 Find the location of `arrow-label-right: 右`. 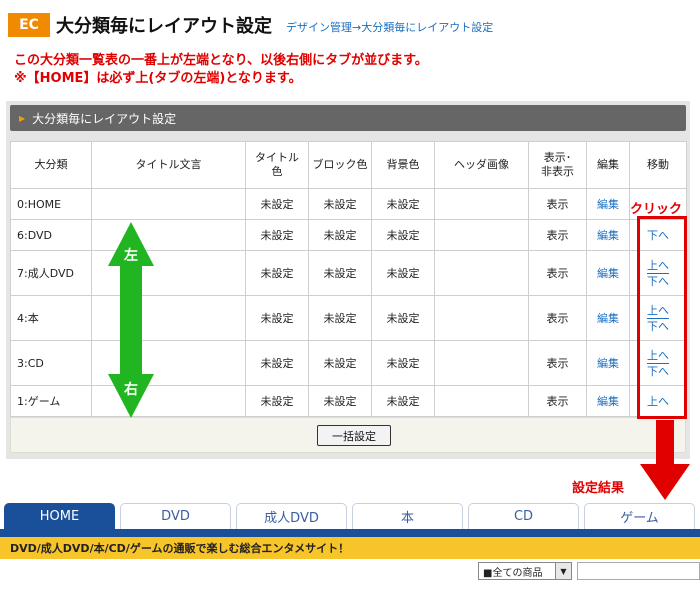

arrow-label-right: 右 is located at coordinates (130, 389).